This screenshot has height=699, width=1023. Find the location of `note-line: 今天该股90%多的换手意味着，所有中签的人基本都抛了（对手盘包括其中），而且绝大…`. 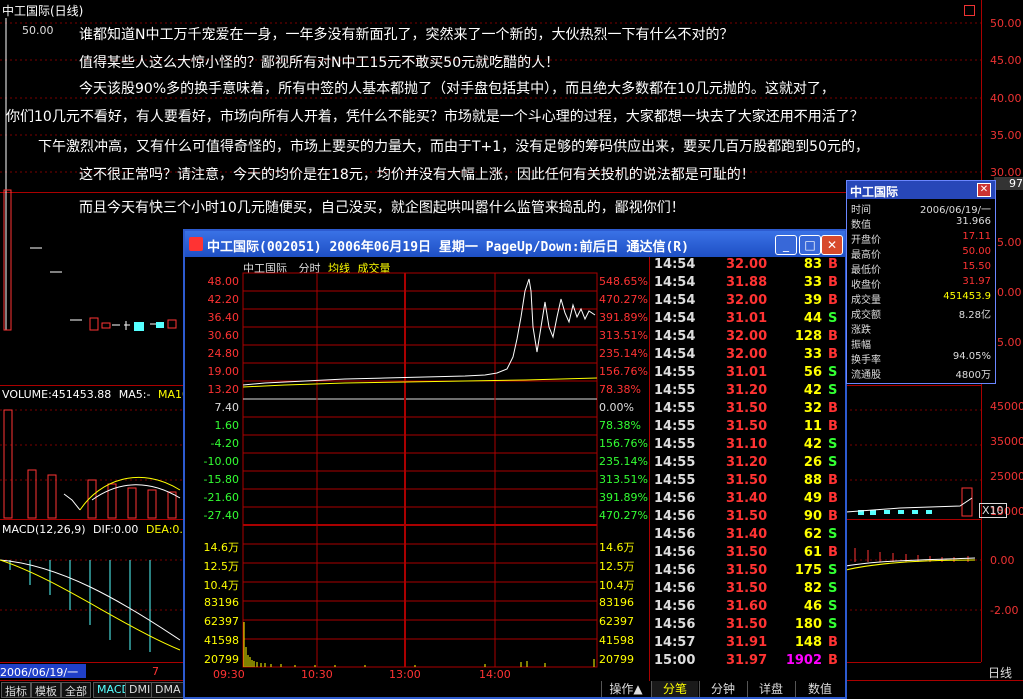

note-line: 今天该股90%多的换手意味着，所有中签的人基本都抛了（对手盘包括其中），而且绝大… is located at coordinates (457, 89).